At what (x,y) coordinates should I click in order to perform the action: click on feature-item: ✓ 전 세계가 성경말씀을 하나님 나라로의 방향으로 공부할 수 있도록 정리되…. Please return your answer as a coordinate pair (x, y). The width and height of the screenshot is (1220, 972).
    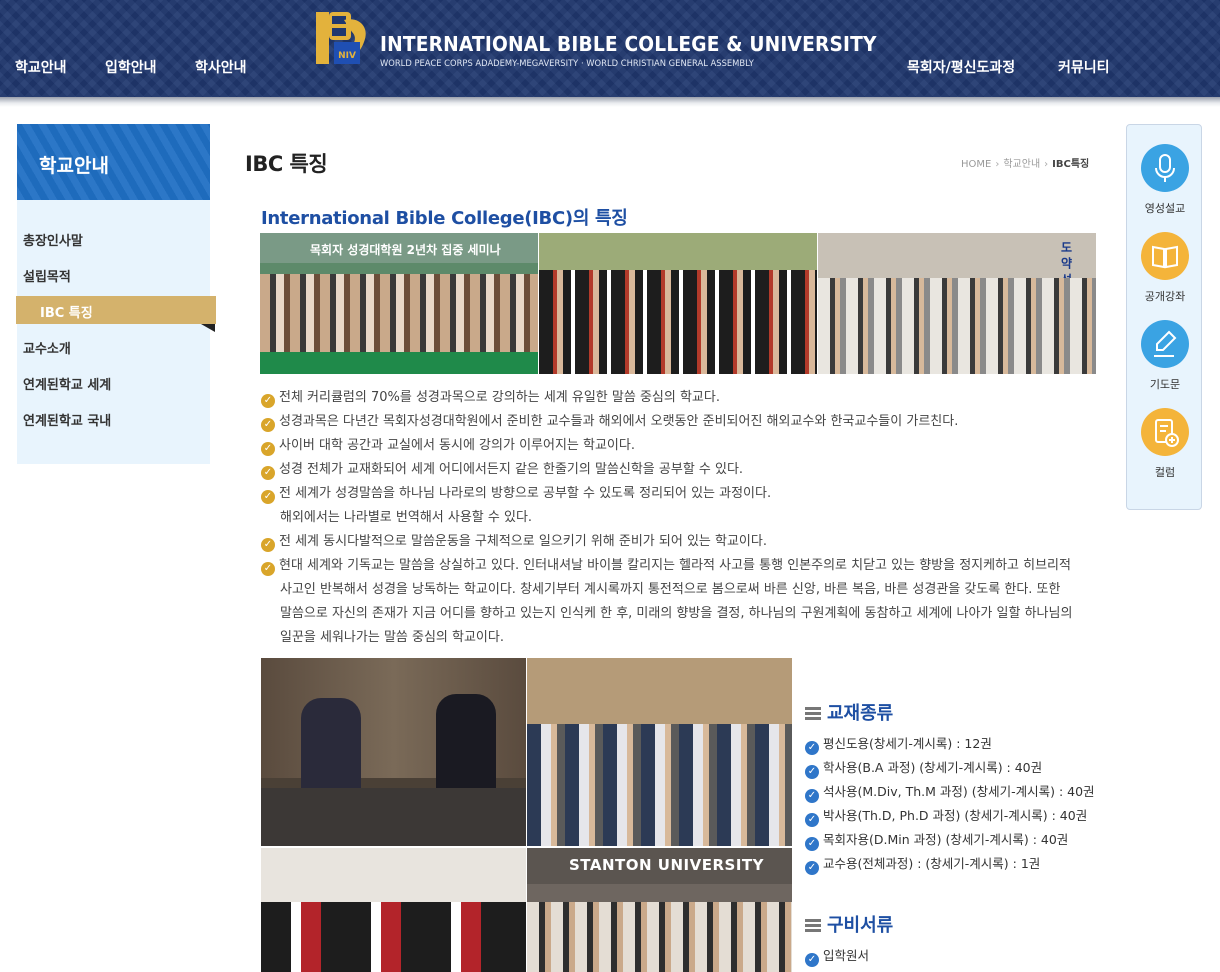
    Looking at the image, I should click on (516, 493).